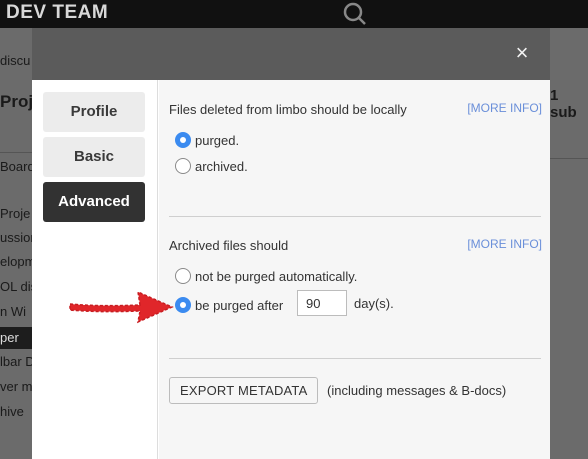 The height and width of the screenshot is (459, 588). Describe the element at coordinates (374, 303) in the screenshot. I see `days-unit-label: day(s).` at that location.